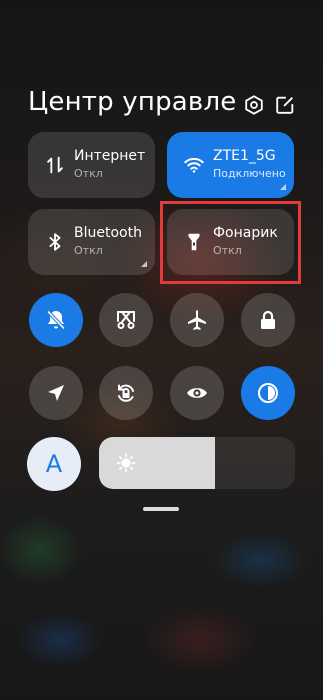 Image resolution: width=323 pixels, height=700 pixels. I want to click on location-toggle, so click(56, 393).